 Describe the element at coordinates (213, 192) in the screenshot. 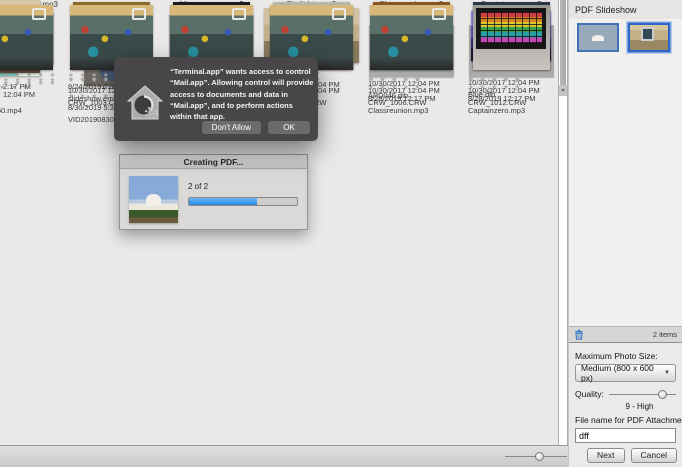

I see `creating-pdf-dialog: Creating PDF... 2 of 2` at that location.